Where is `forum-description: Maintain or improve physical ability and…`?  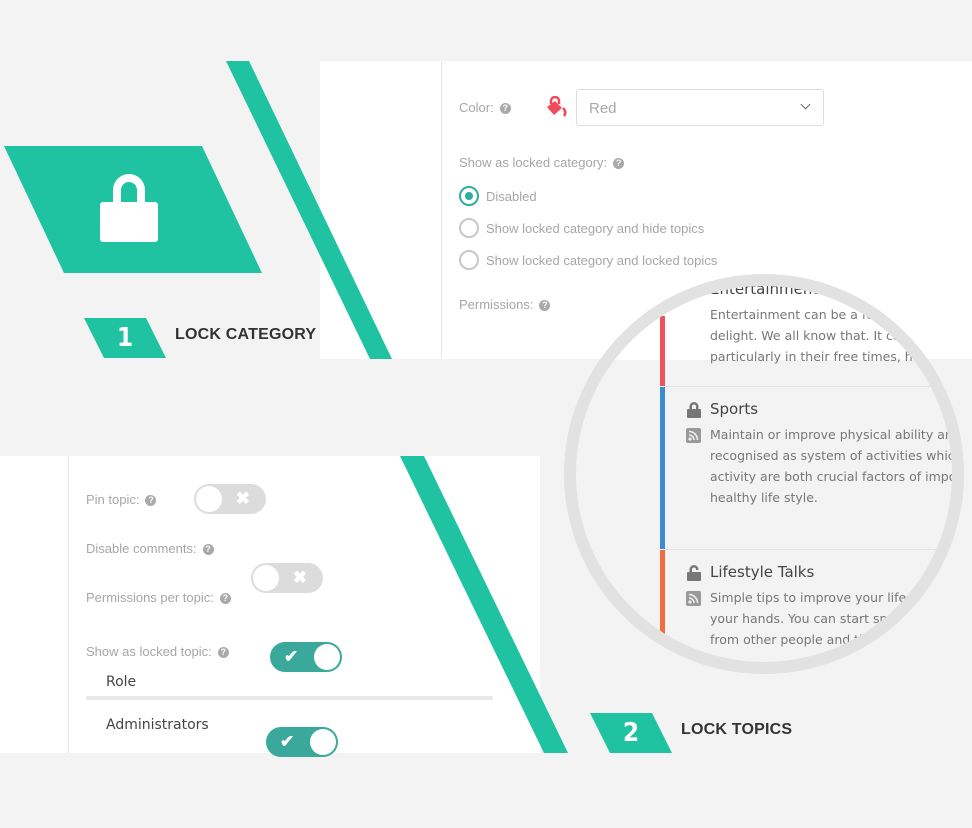
forum-description: Maintain or improve physical ability and… is located at coordinates (837, 466).